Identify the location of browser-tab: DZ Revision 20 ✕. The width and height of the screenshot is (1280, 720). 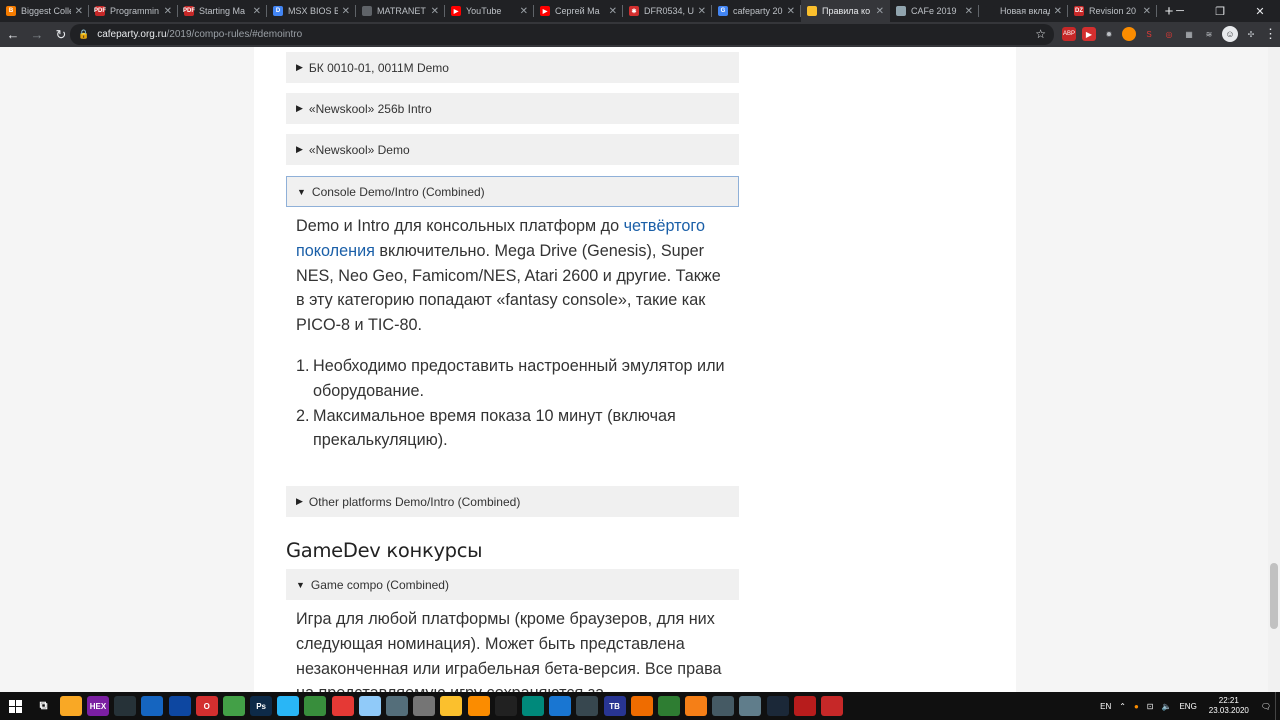
(1112, 11).